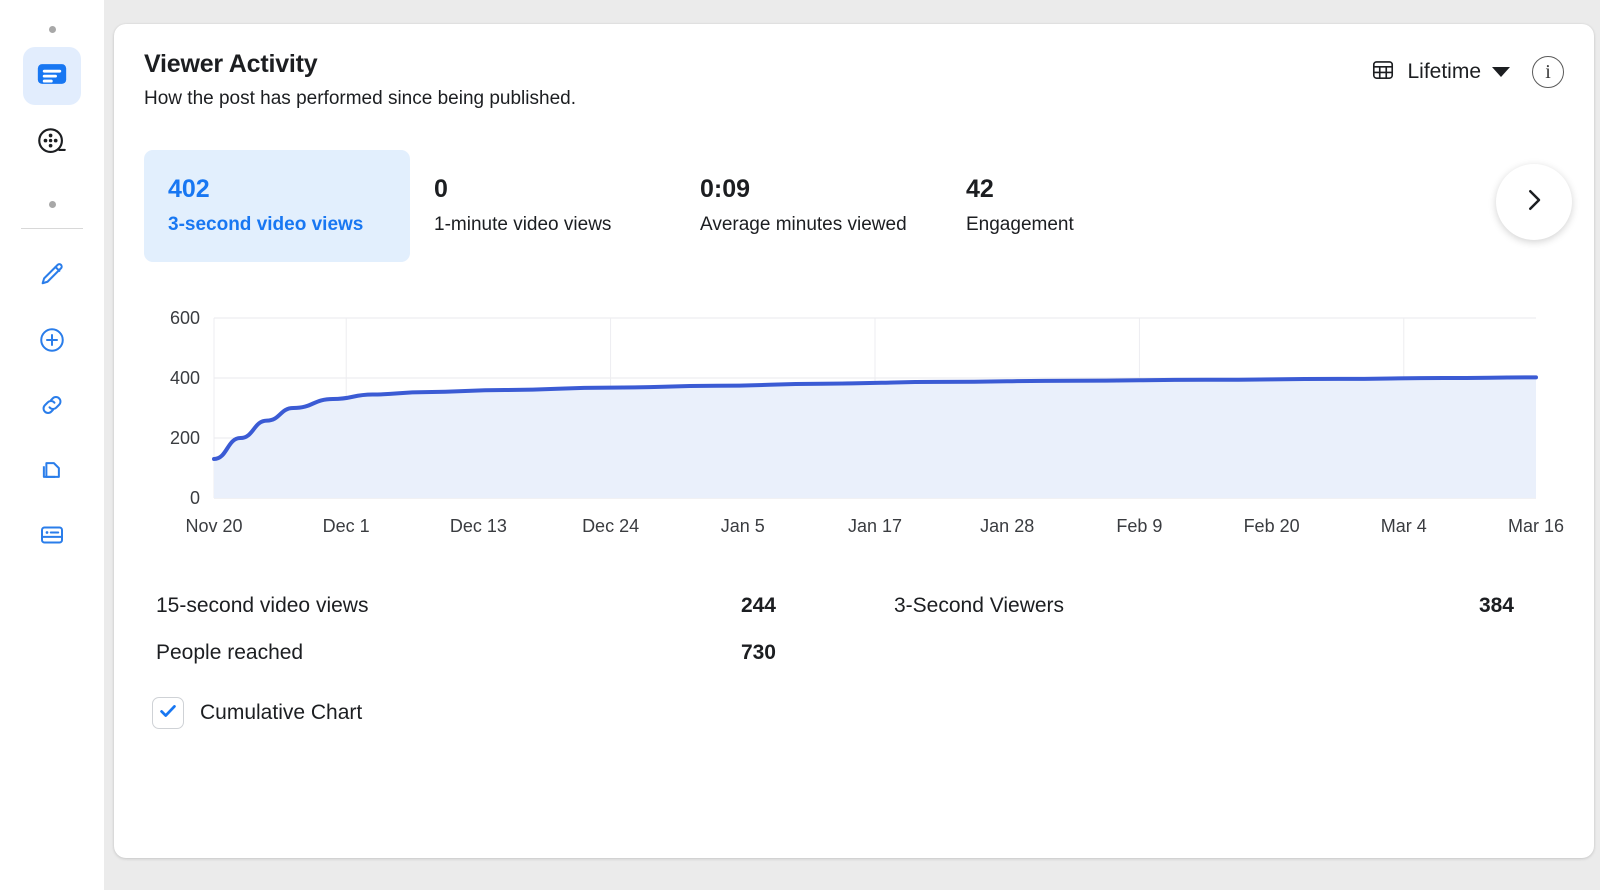  What do you see at coordinates (466, 606) in the screenshot?
I see `stat-15-second-video-views: 15-second video views 244` at bounding box center [466, 606].